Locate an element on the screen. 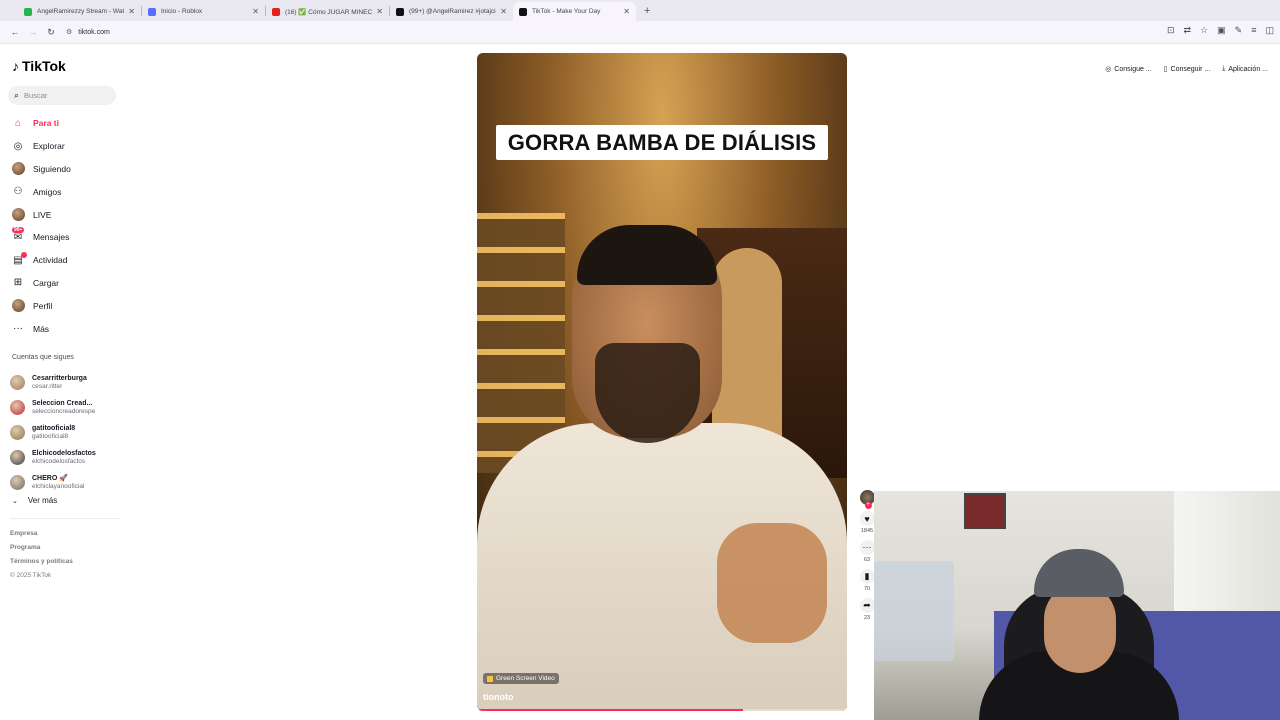 The width and height of the screenshot is (1280, 720). see-more-button: ⌄ Ver más is located at coordinates (34, 500).